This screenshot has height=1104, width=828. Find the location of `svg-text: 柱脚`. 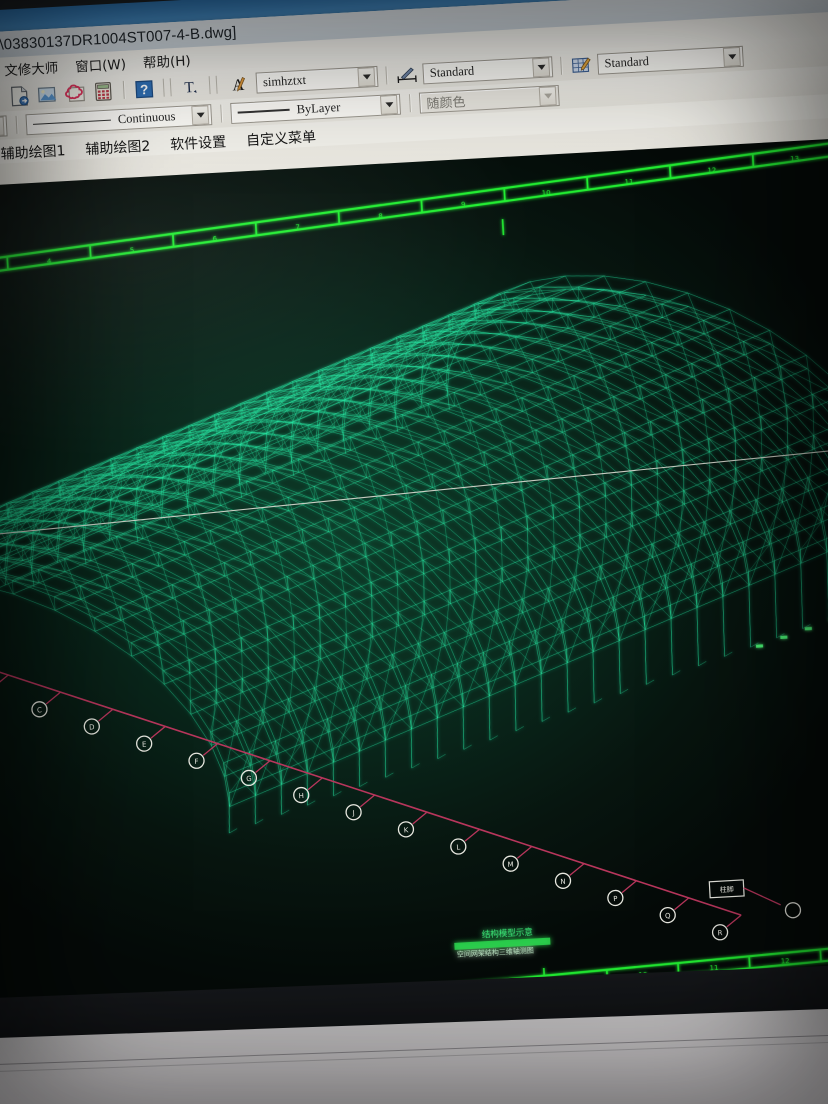

svg-text: 柱脚 is located at coordinates (726, 889).